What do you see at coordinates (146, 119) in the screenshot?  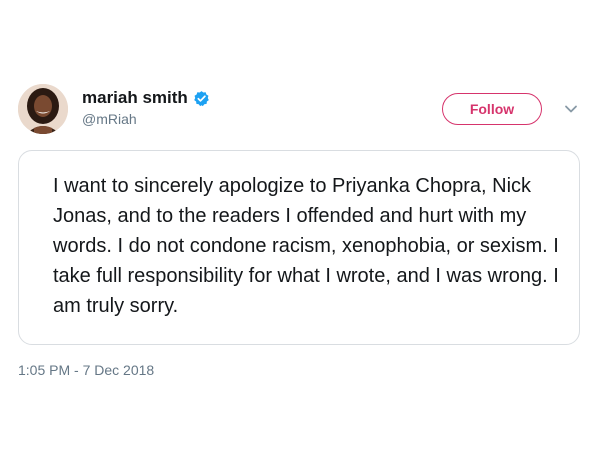 I see `author-handle: @mRiah` at bounding box center [146, 119].